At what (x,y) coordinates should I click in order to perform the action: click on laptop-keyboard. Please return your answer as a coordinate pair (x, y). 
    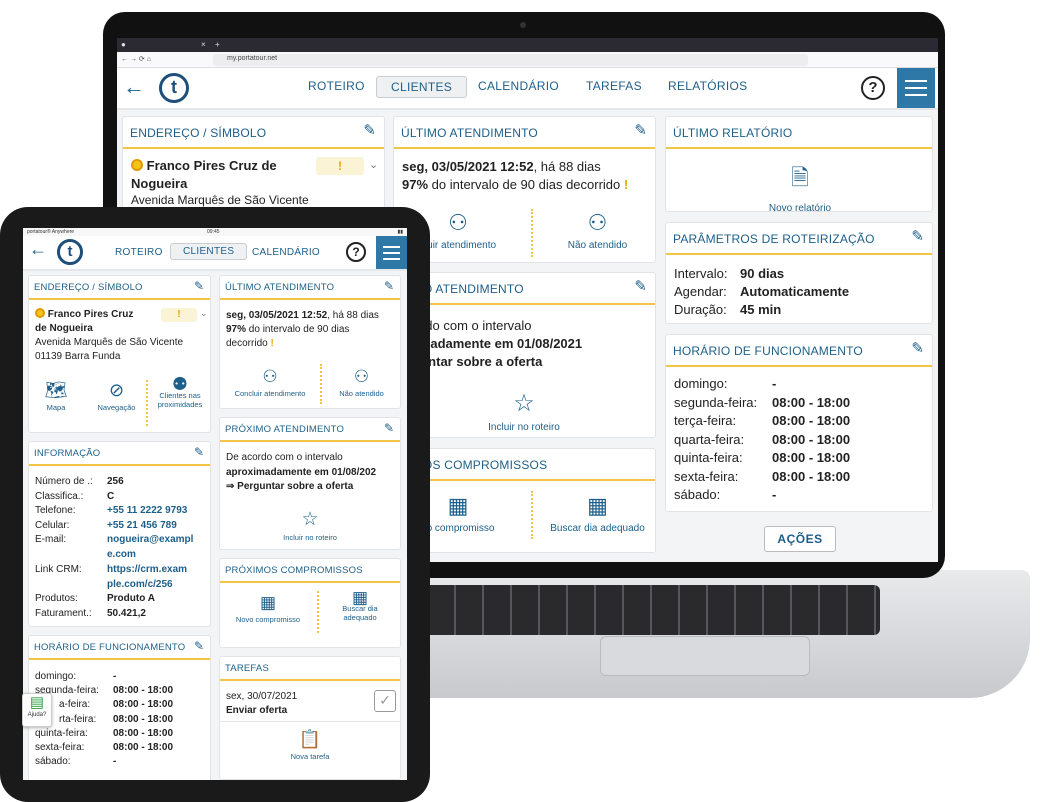
    Looking at the image, I should click on (640, 610).